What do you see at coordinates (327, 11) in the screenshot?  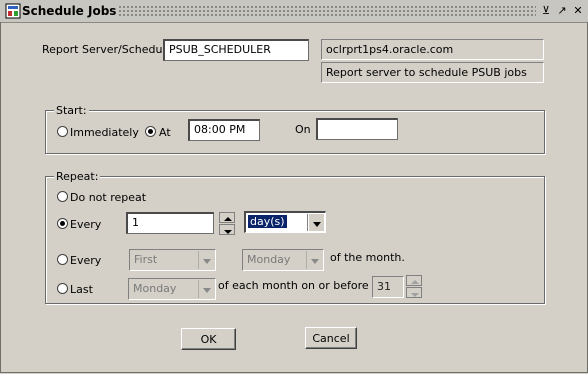 I see `title-bar-pattern` at bounding box center [327, 11].